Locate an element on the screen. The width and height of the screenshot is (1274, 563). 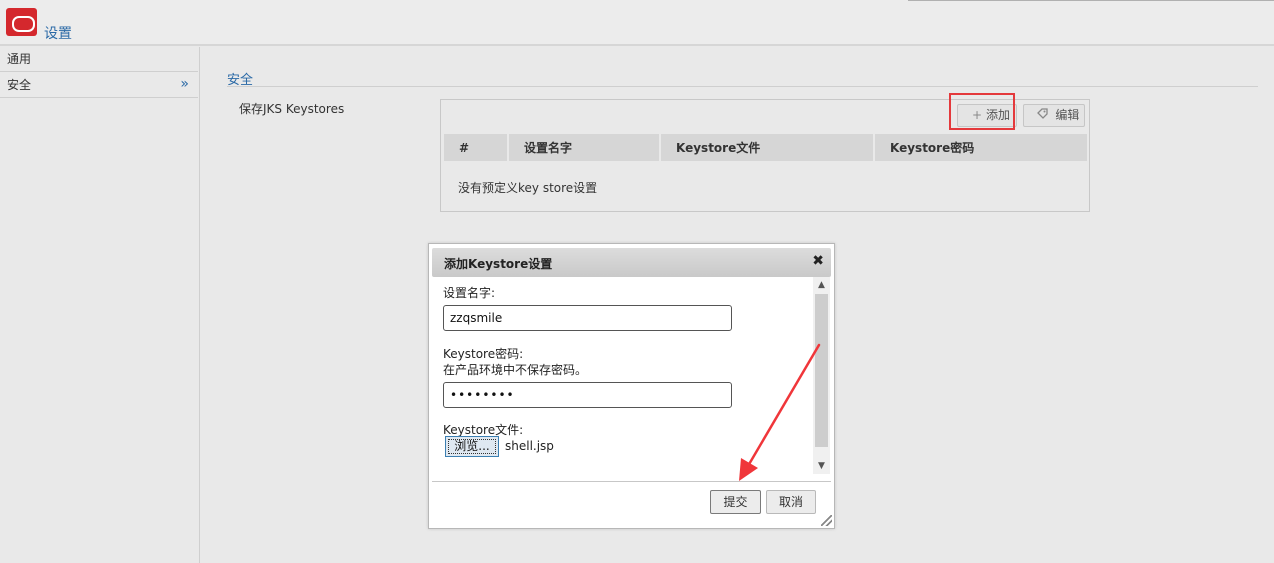
double-chevron-right-icon: » is located at coordinates (184, 84).